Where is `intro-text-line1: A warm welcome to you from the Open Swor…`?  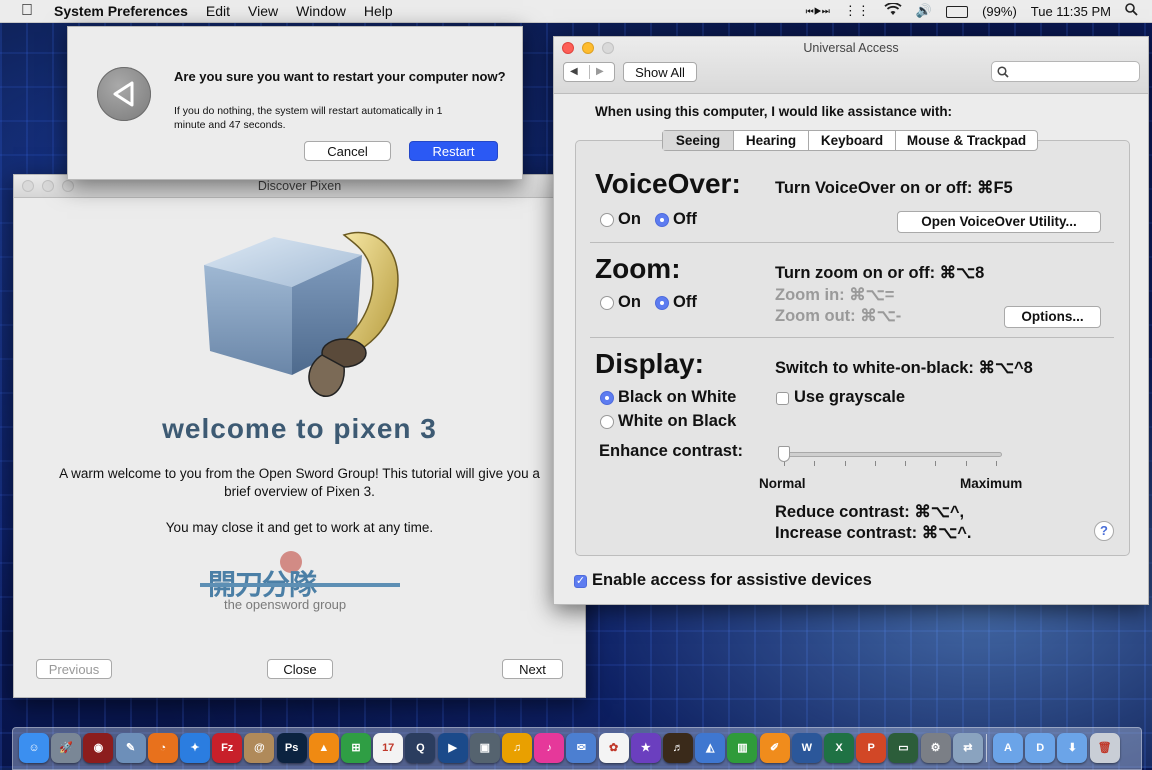
intro-text-line1: A warm welcome to you from the Open Swor… is located at coordinates (299, 473).